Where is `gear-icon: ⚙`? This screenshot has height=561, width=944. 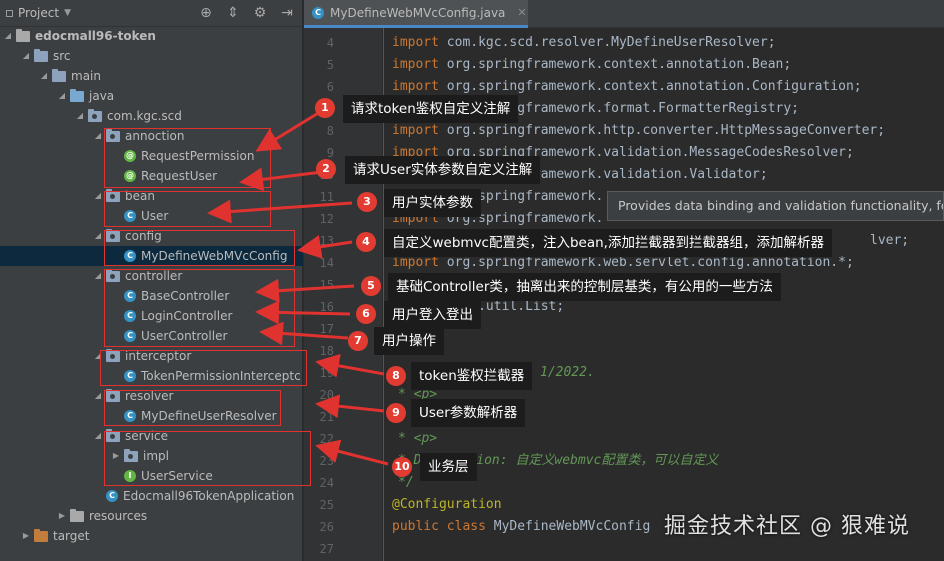 gear-icon: ⚙ is located at coordinates (260, 13).